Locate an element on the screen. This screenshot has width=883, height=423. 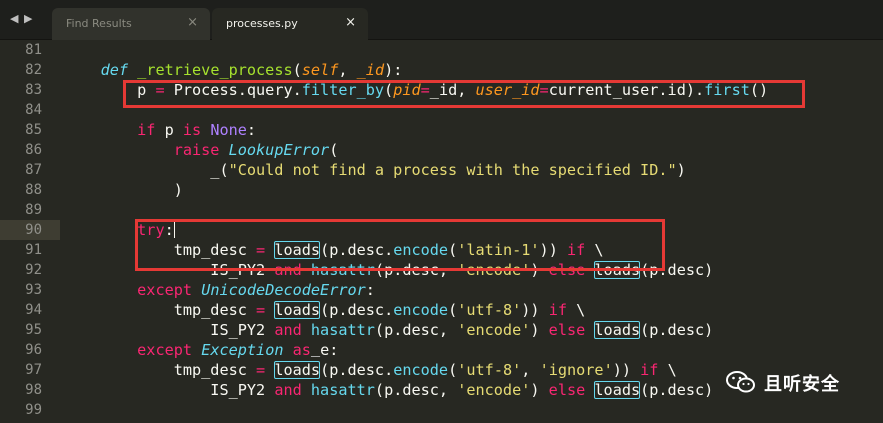
code-token: tmp_desc is located at coordinates (160, 370).